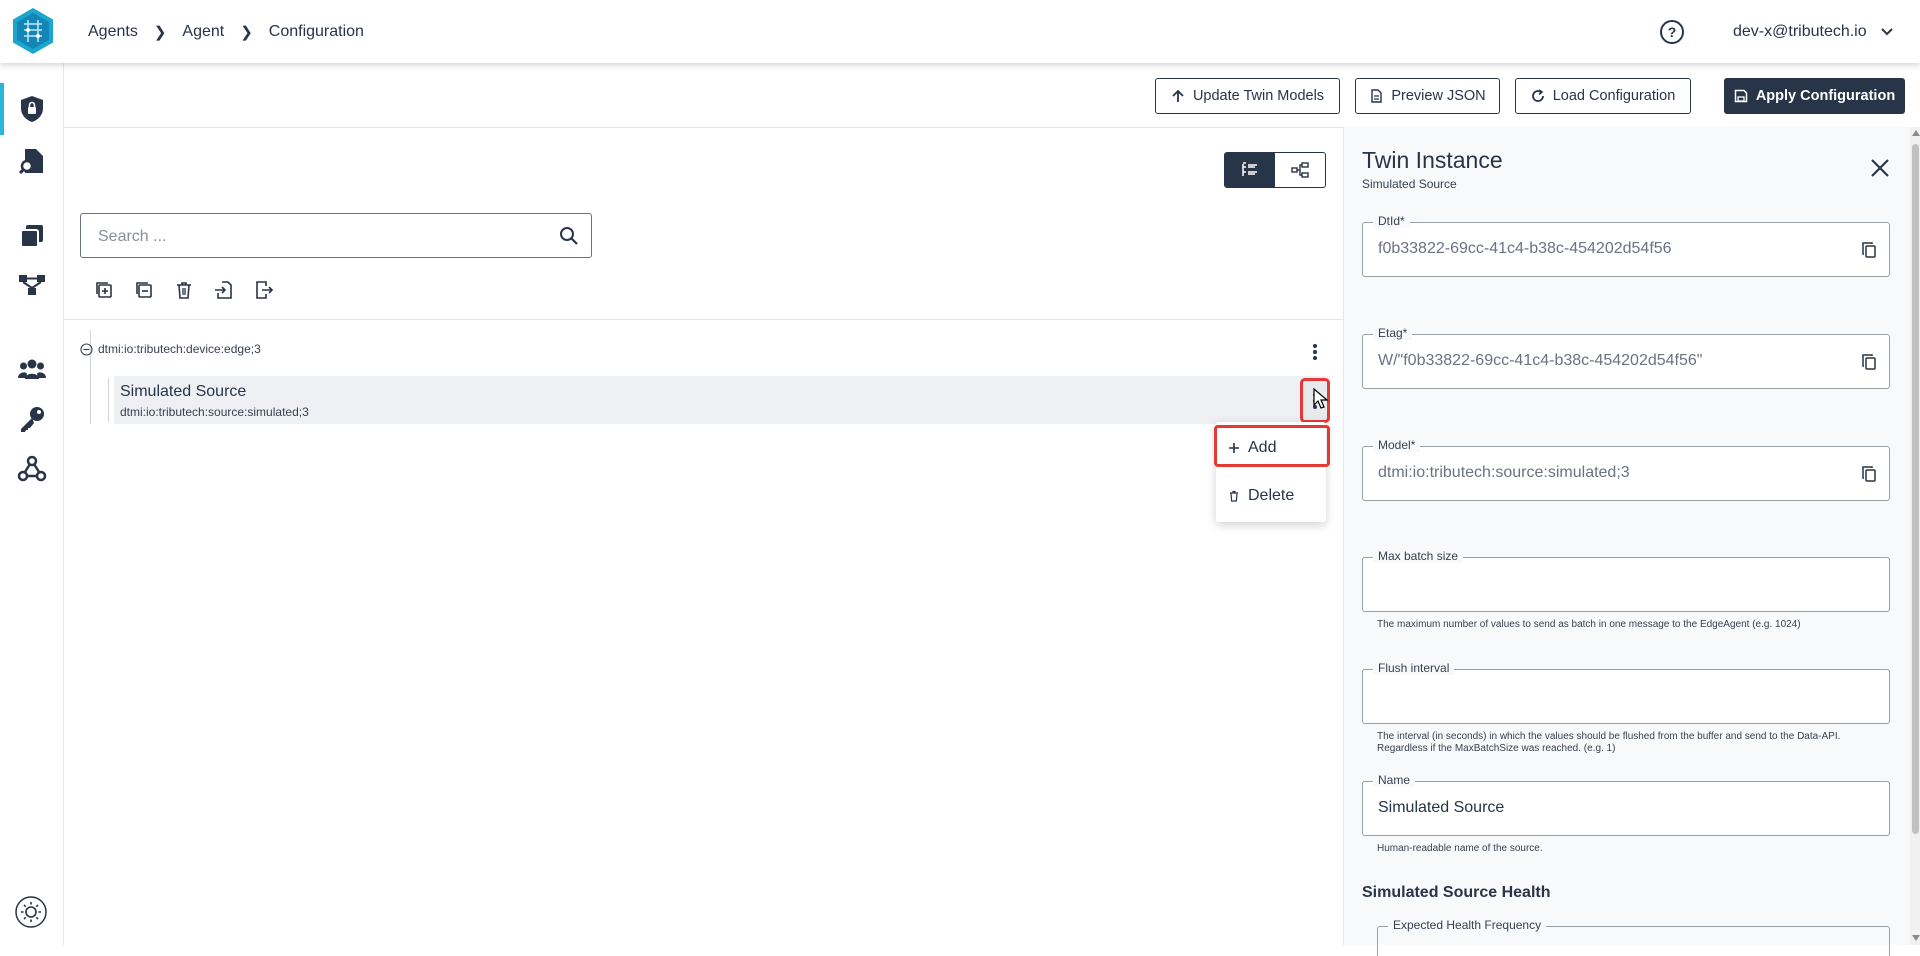 The height and width of the screenshot is (956, 1920). I want to click on workflow-icon, so click(31, 285).